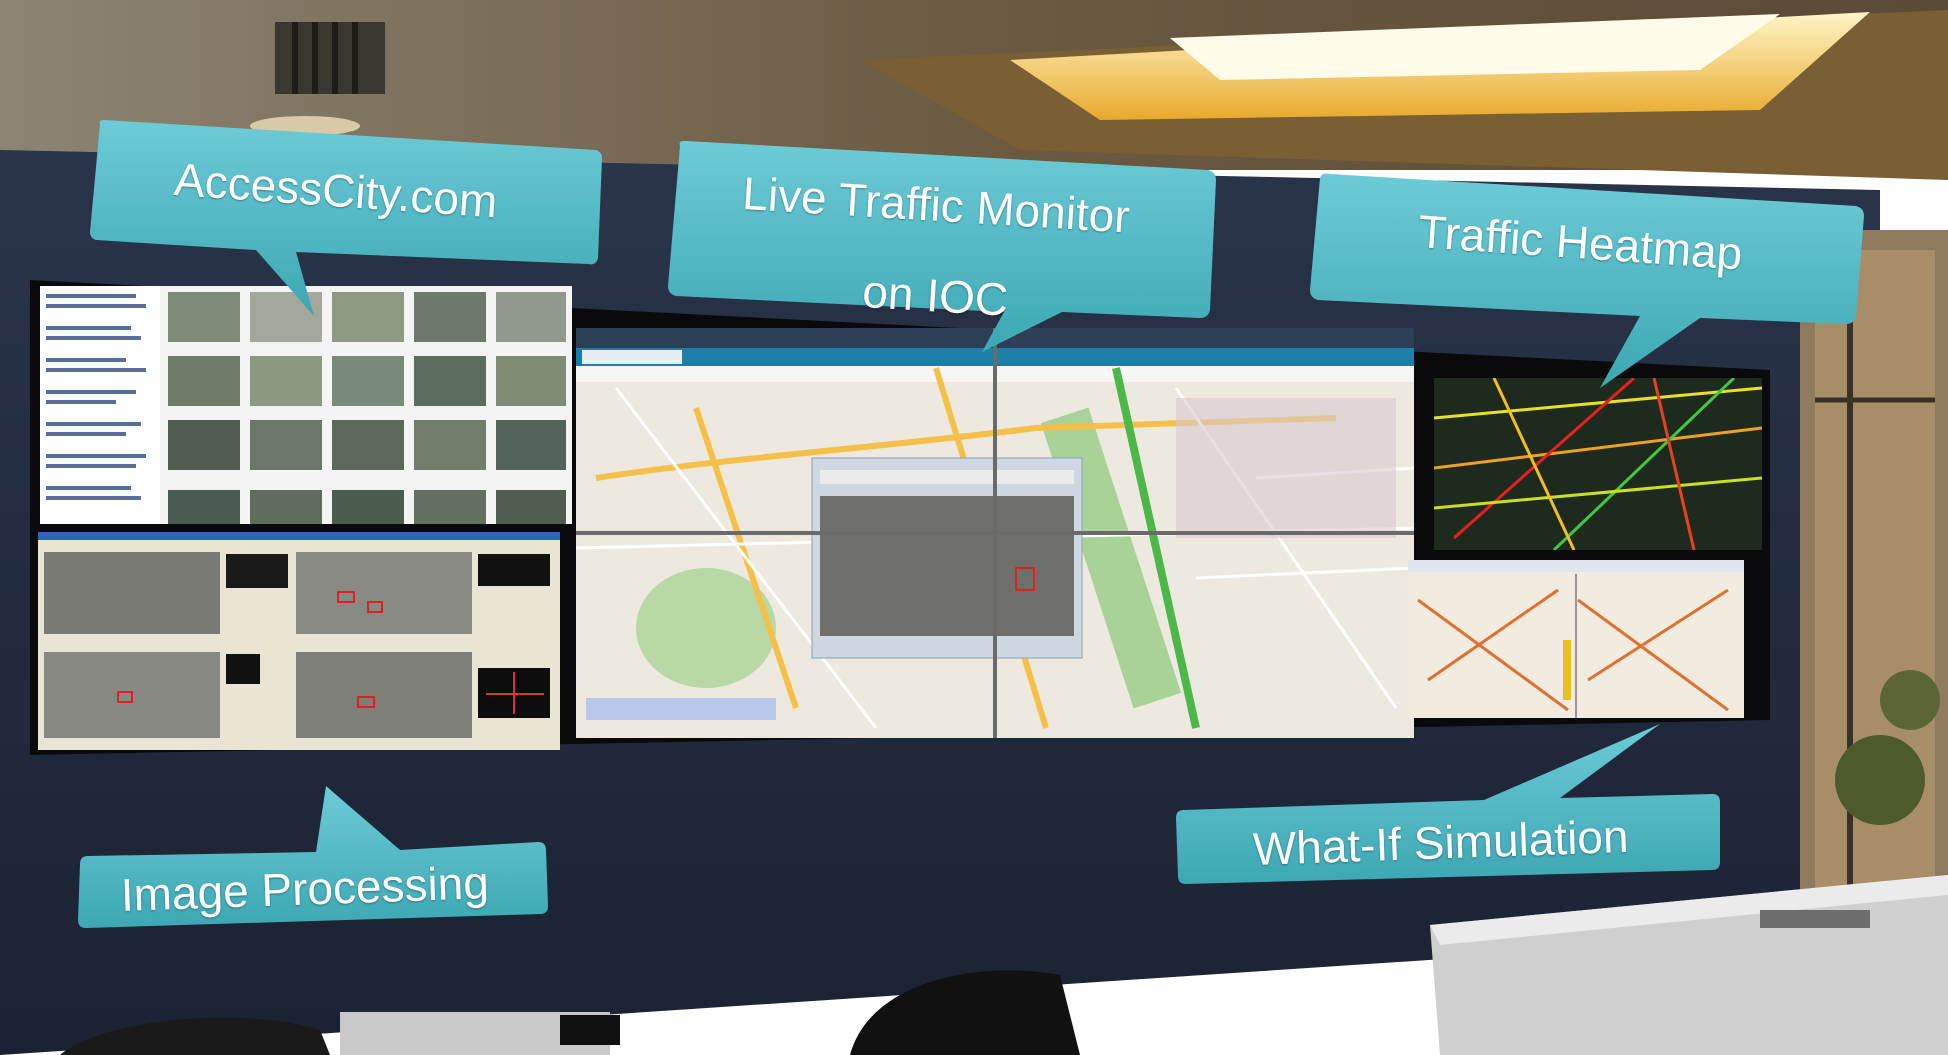  I want to click on what-if-callout-label: What-If Simulation, so click(1440, 842).